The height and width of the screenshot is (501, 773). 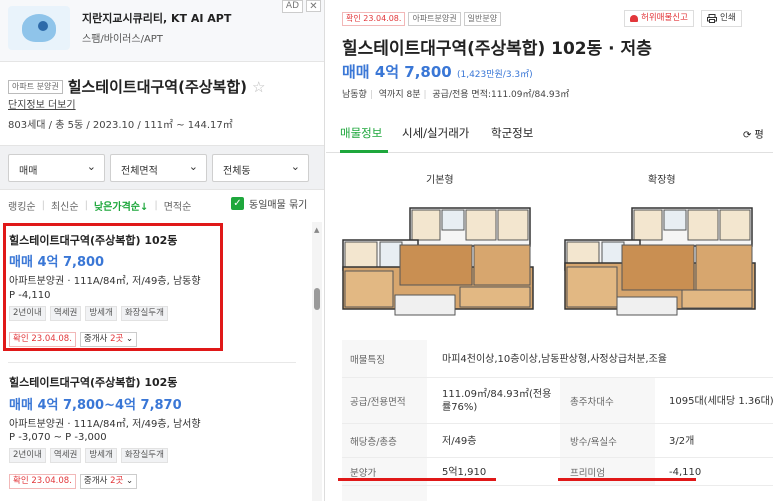 What do you see at coordinates (317, 299) in the screenshot?
I see `scrollbar-thumb` at bounding box center [317, 299].